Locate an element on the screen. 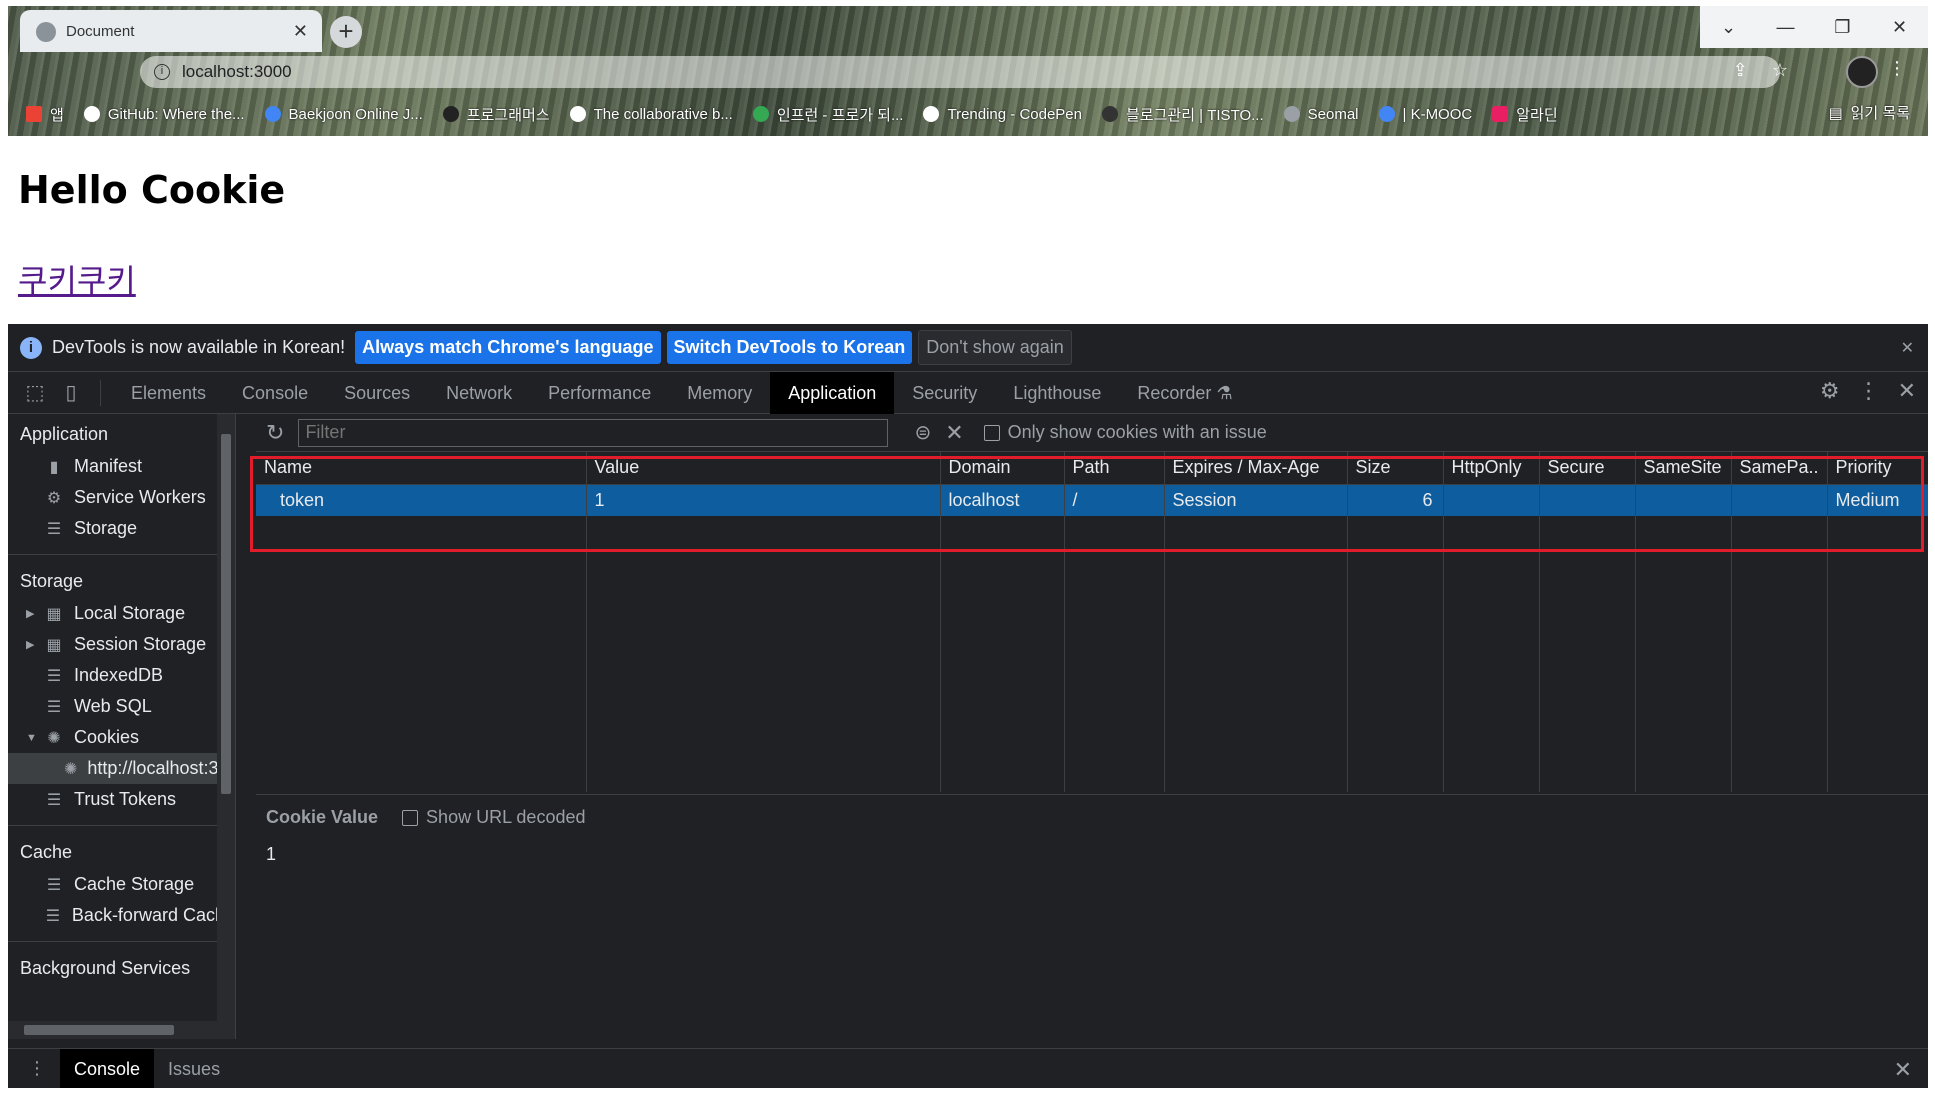 The width and height of the screenshot is (1935, 1095). new-tab-button: + is located at coordinates (346, 32).